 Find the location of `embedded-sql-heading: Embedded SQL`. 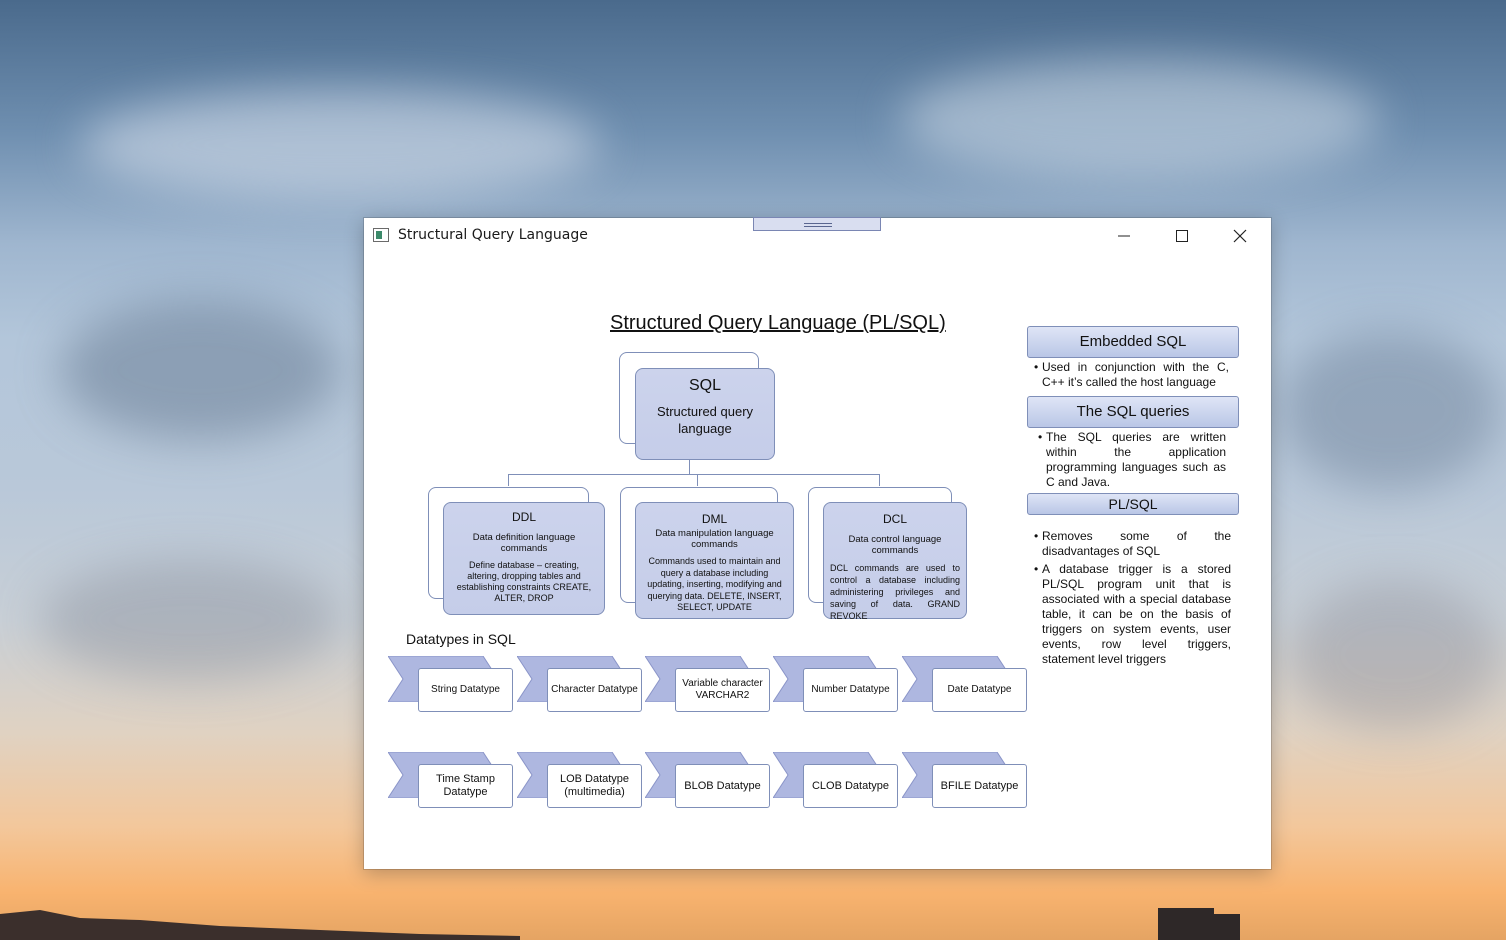

embedded-sql-heading: Embedded SQL is located at coordinates (1133, 342).